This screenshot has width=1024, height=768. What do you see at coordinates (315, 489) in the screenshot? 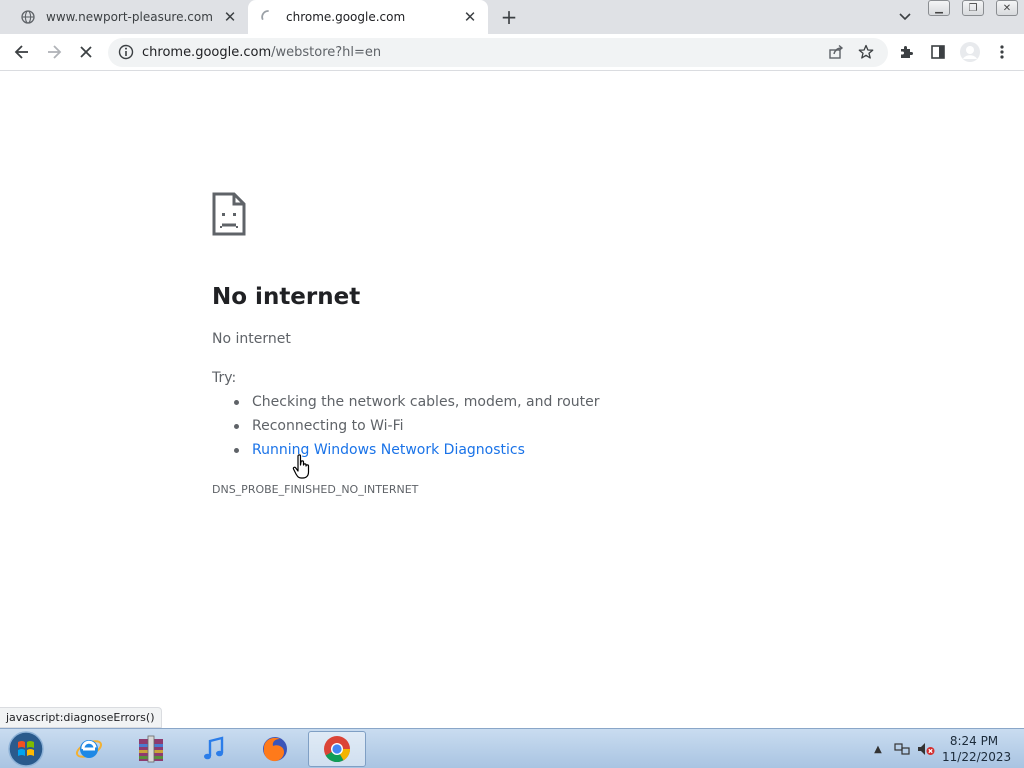
I see `error-code: DNS_PROBE_FINISHED_NO_INTERNET` at bounding box center [315, 489].